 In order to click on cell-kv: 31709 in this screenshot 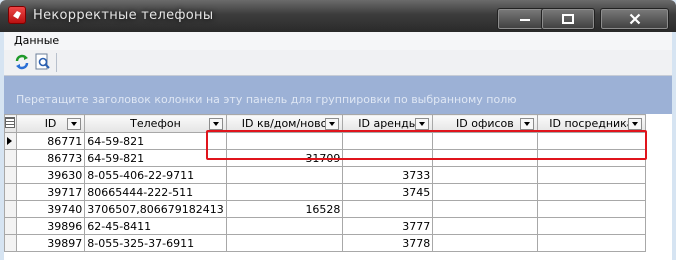, I will do `click(284, 158)`.